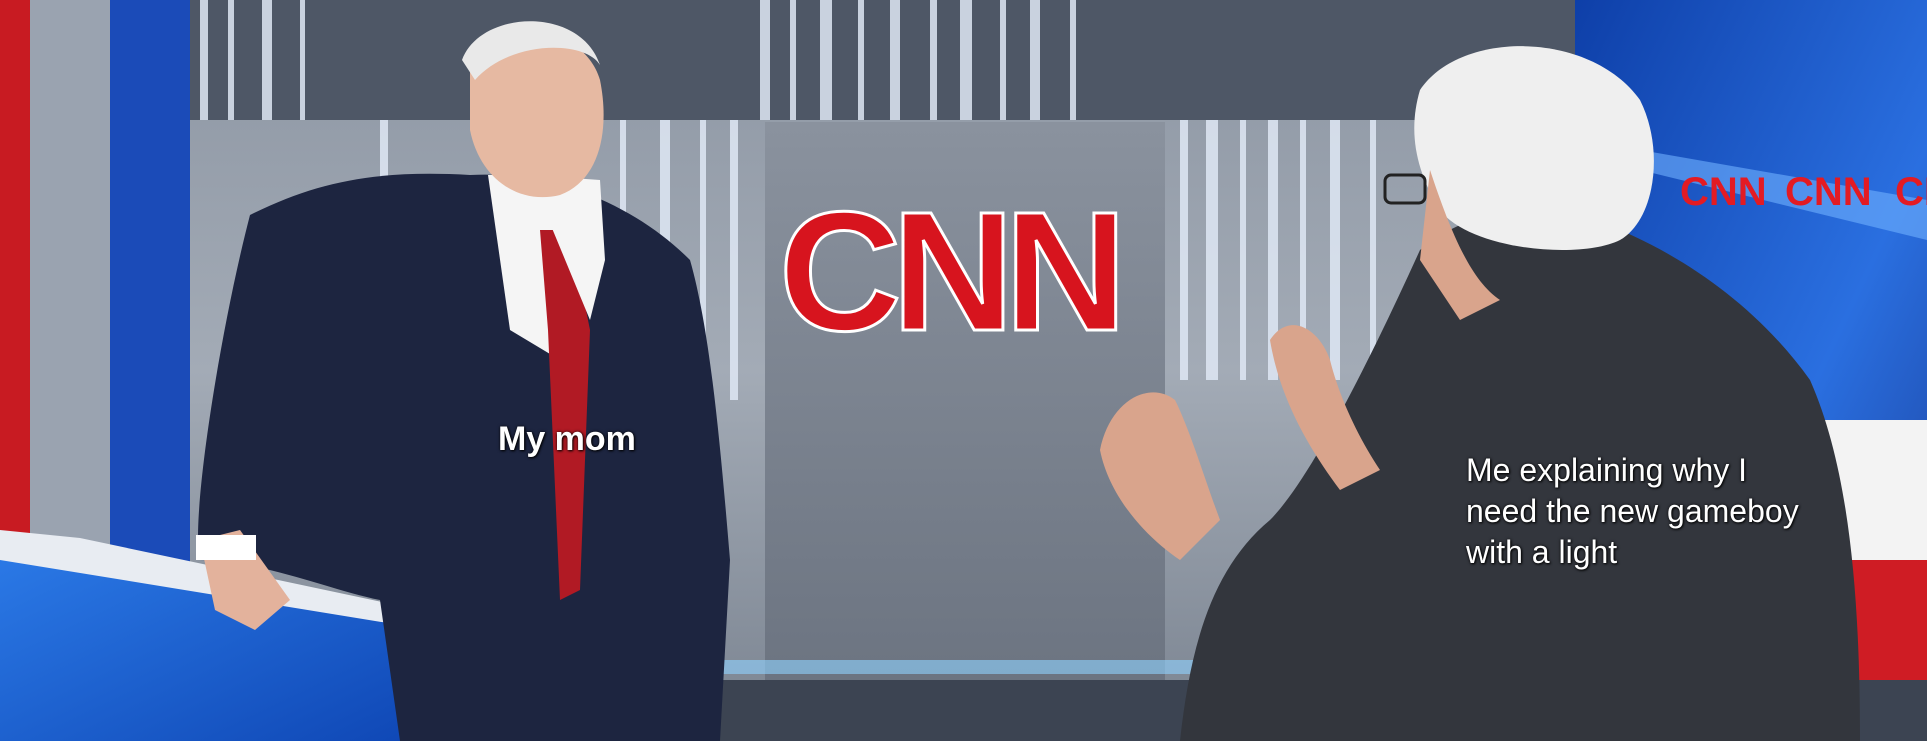 The image size is (1927, 741). I want to click on cnn-logo: CNN, so click(948, 272).